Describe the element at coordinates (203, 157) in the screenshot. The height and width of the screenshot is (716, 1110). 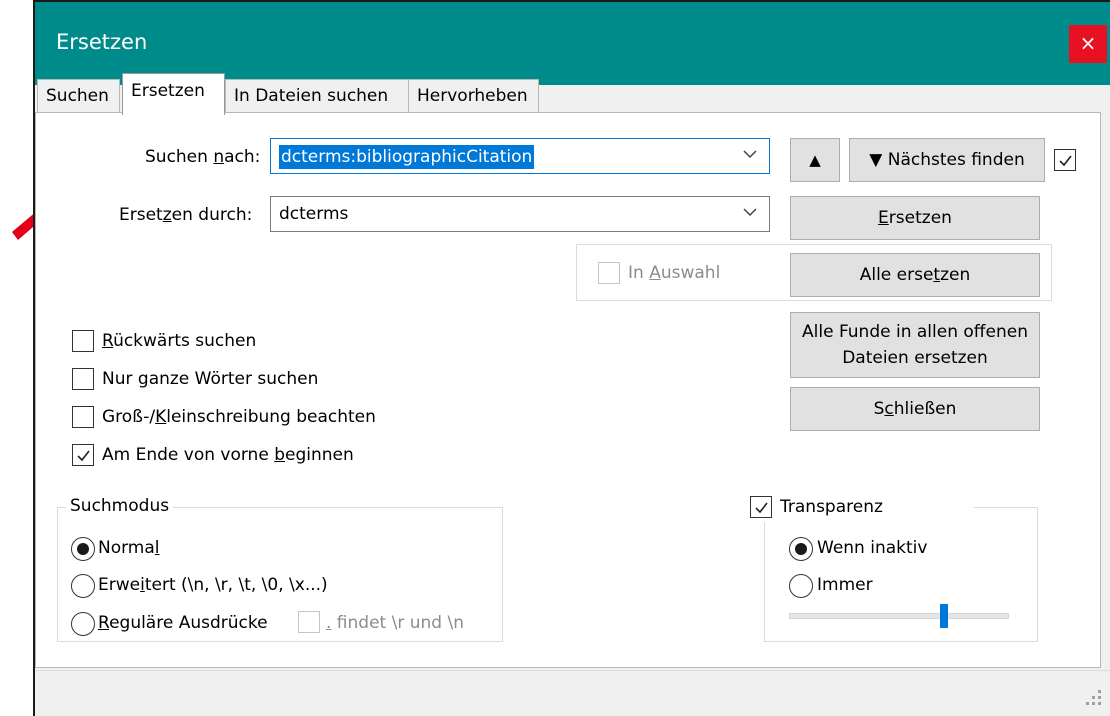
I see `search-label: Suchen nach:` at that location.